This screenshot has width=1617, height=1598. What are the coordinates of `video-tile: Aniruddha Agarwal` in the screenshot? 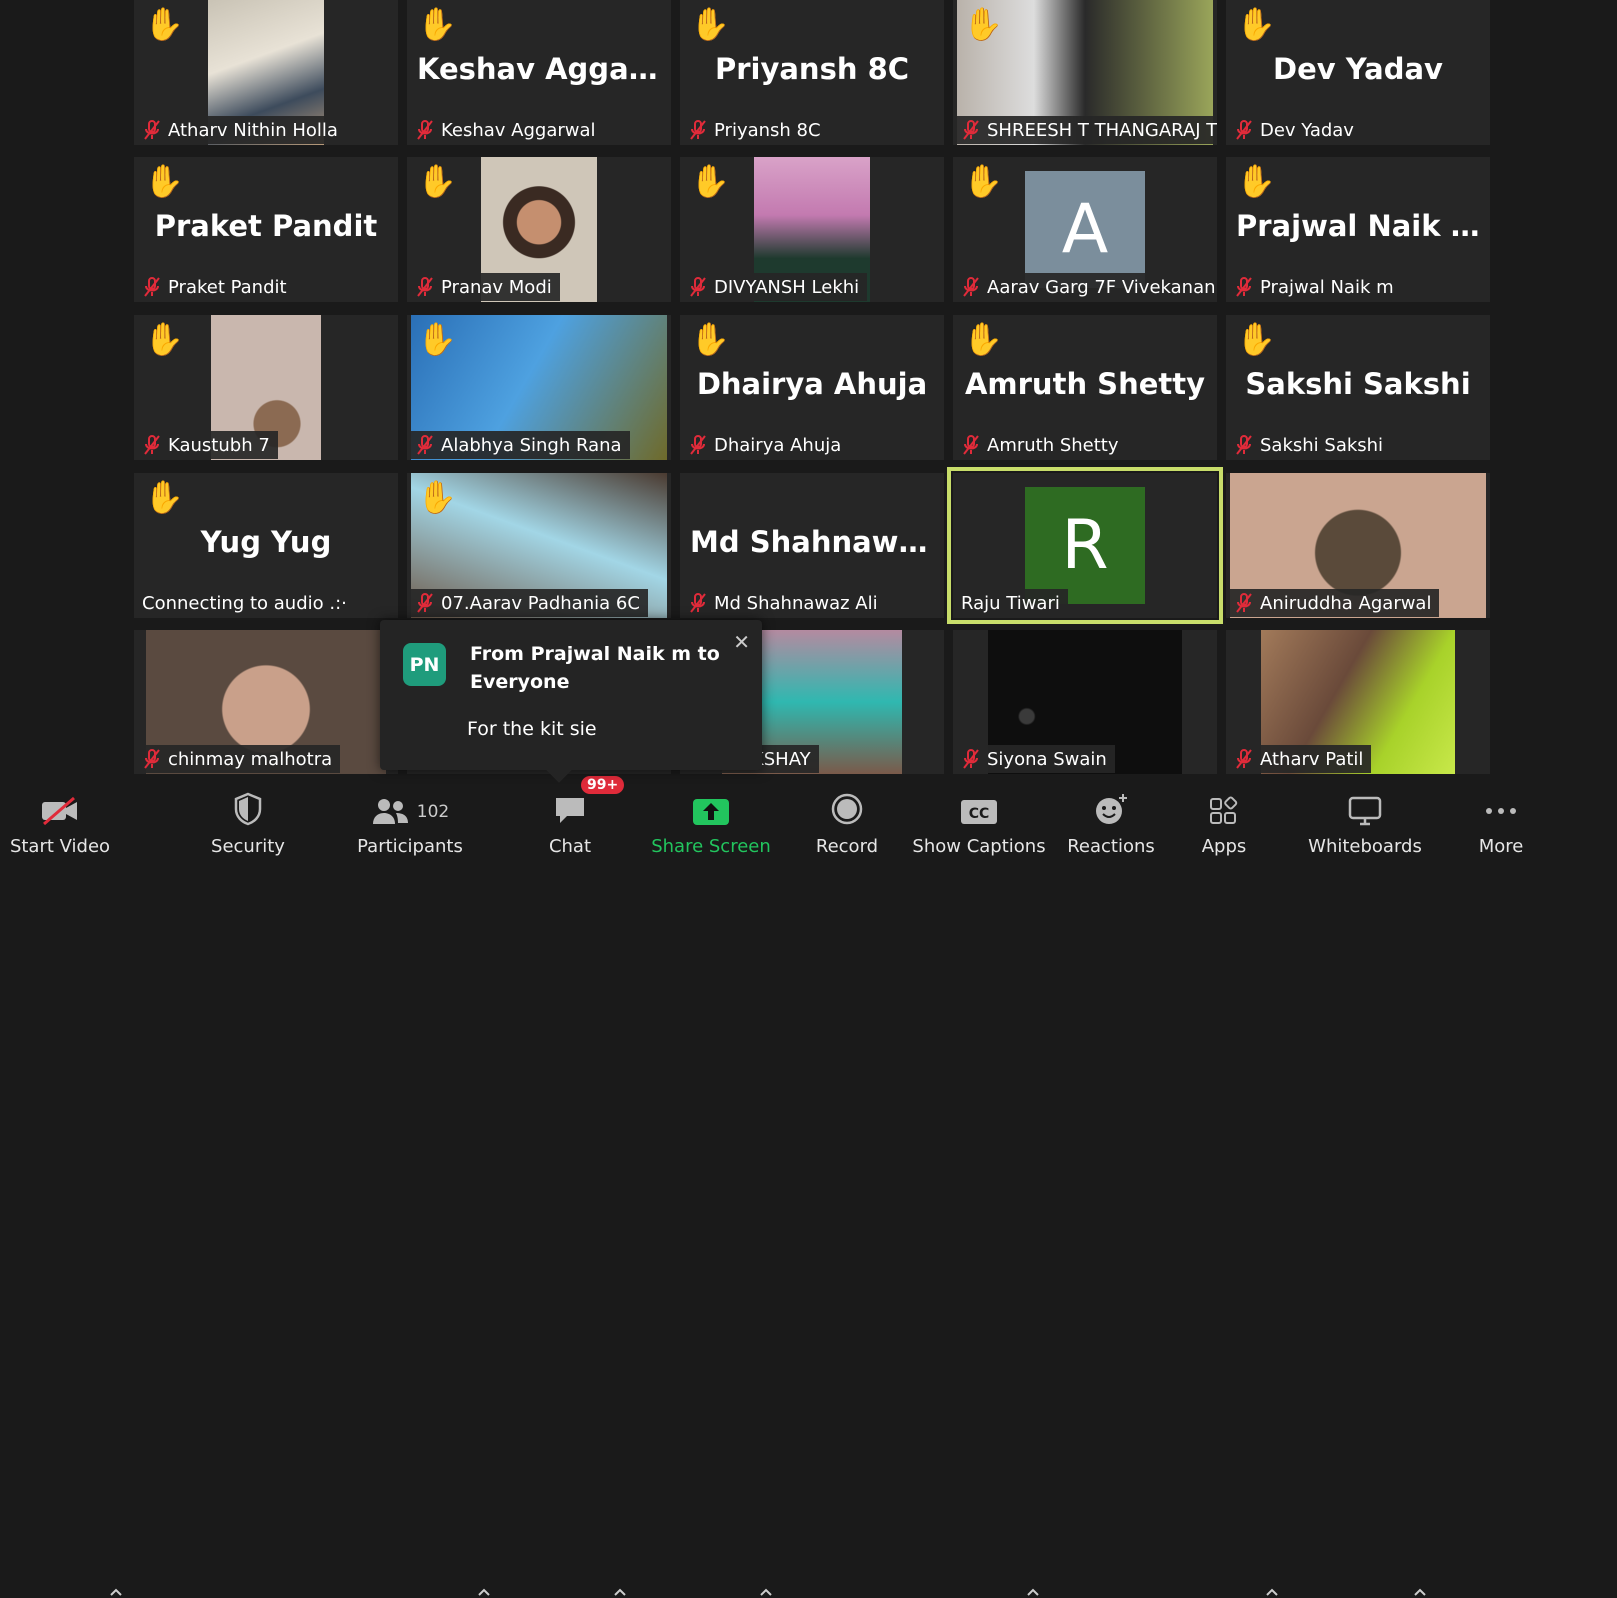 It's located at (1358, 545).